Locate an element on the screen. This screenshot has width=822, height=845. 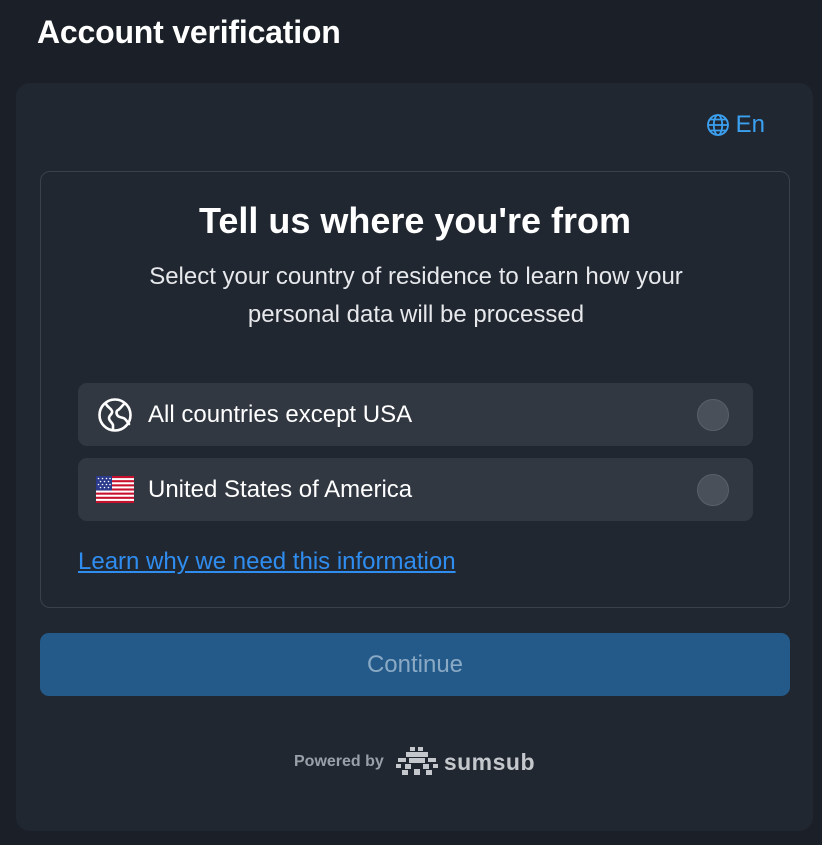
language-label: En is located at coordinates (750, 124).